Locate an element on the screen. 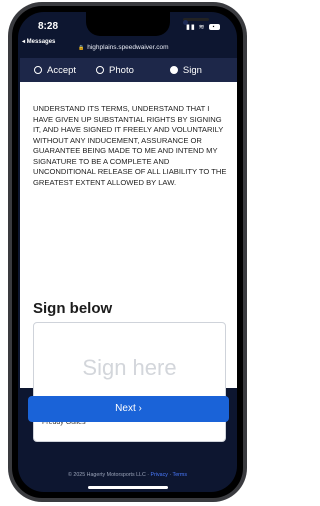  wifi-icon: ≋ is located at coordinates (202, 27).